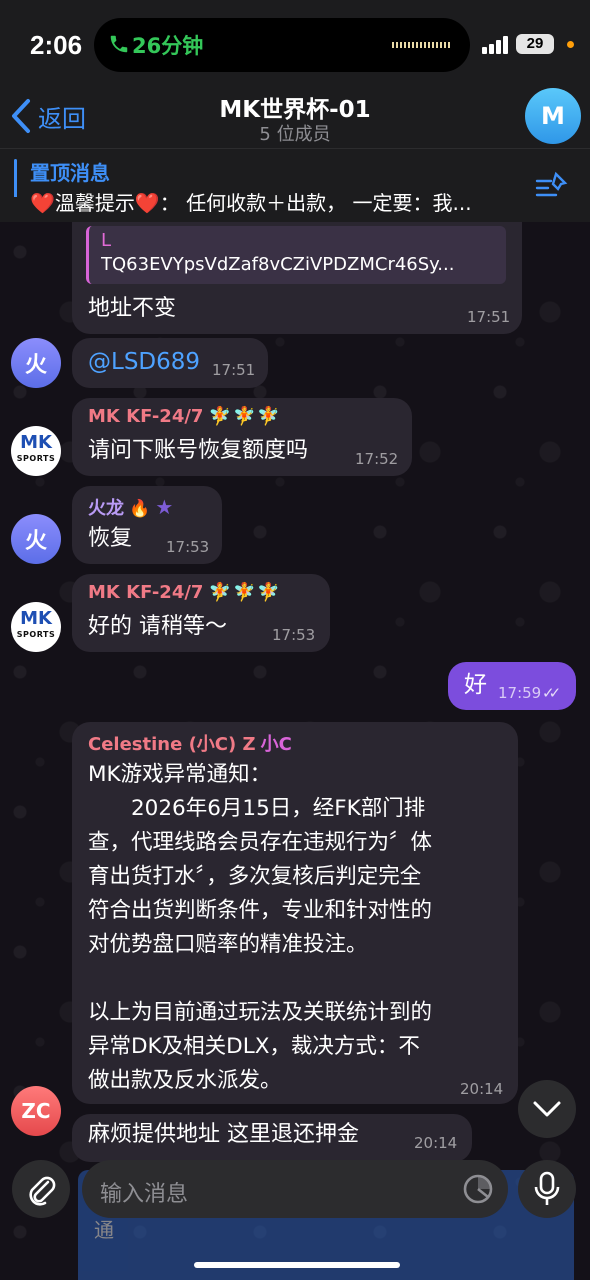  I want to click on message-bubble: 火龙 🔥 ★ 恢复 17:53, so click(147, 525).